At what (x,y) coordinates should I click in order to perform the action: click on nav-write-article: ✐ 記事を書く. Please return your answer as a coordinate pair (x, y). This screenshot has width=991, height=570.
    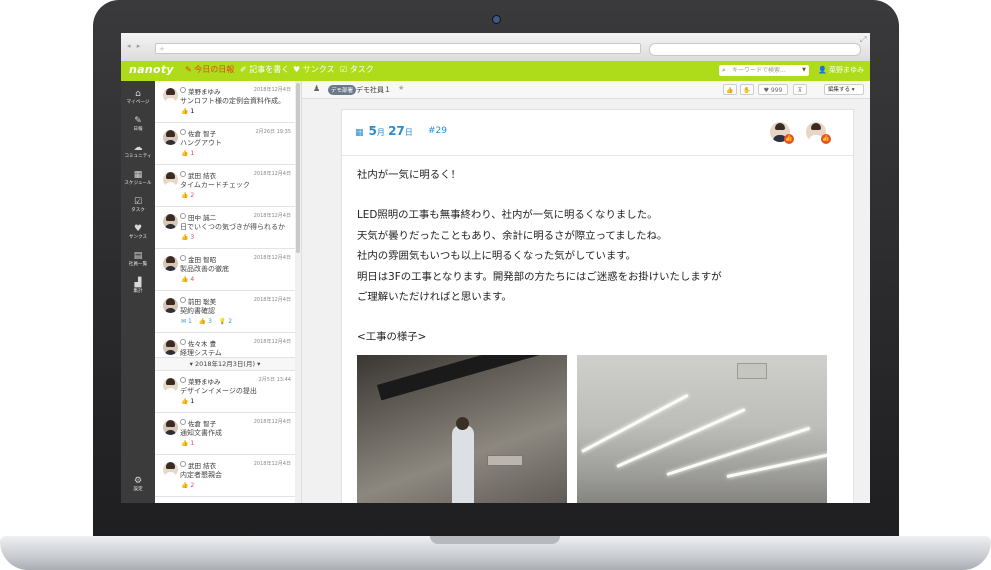
    Looking at the image, I should click on (264, 69).